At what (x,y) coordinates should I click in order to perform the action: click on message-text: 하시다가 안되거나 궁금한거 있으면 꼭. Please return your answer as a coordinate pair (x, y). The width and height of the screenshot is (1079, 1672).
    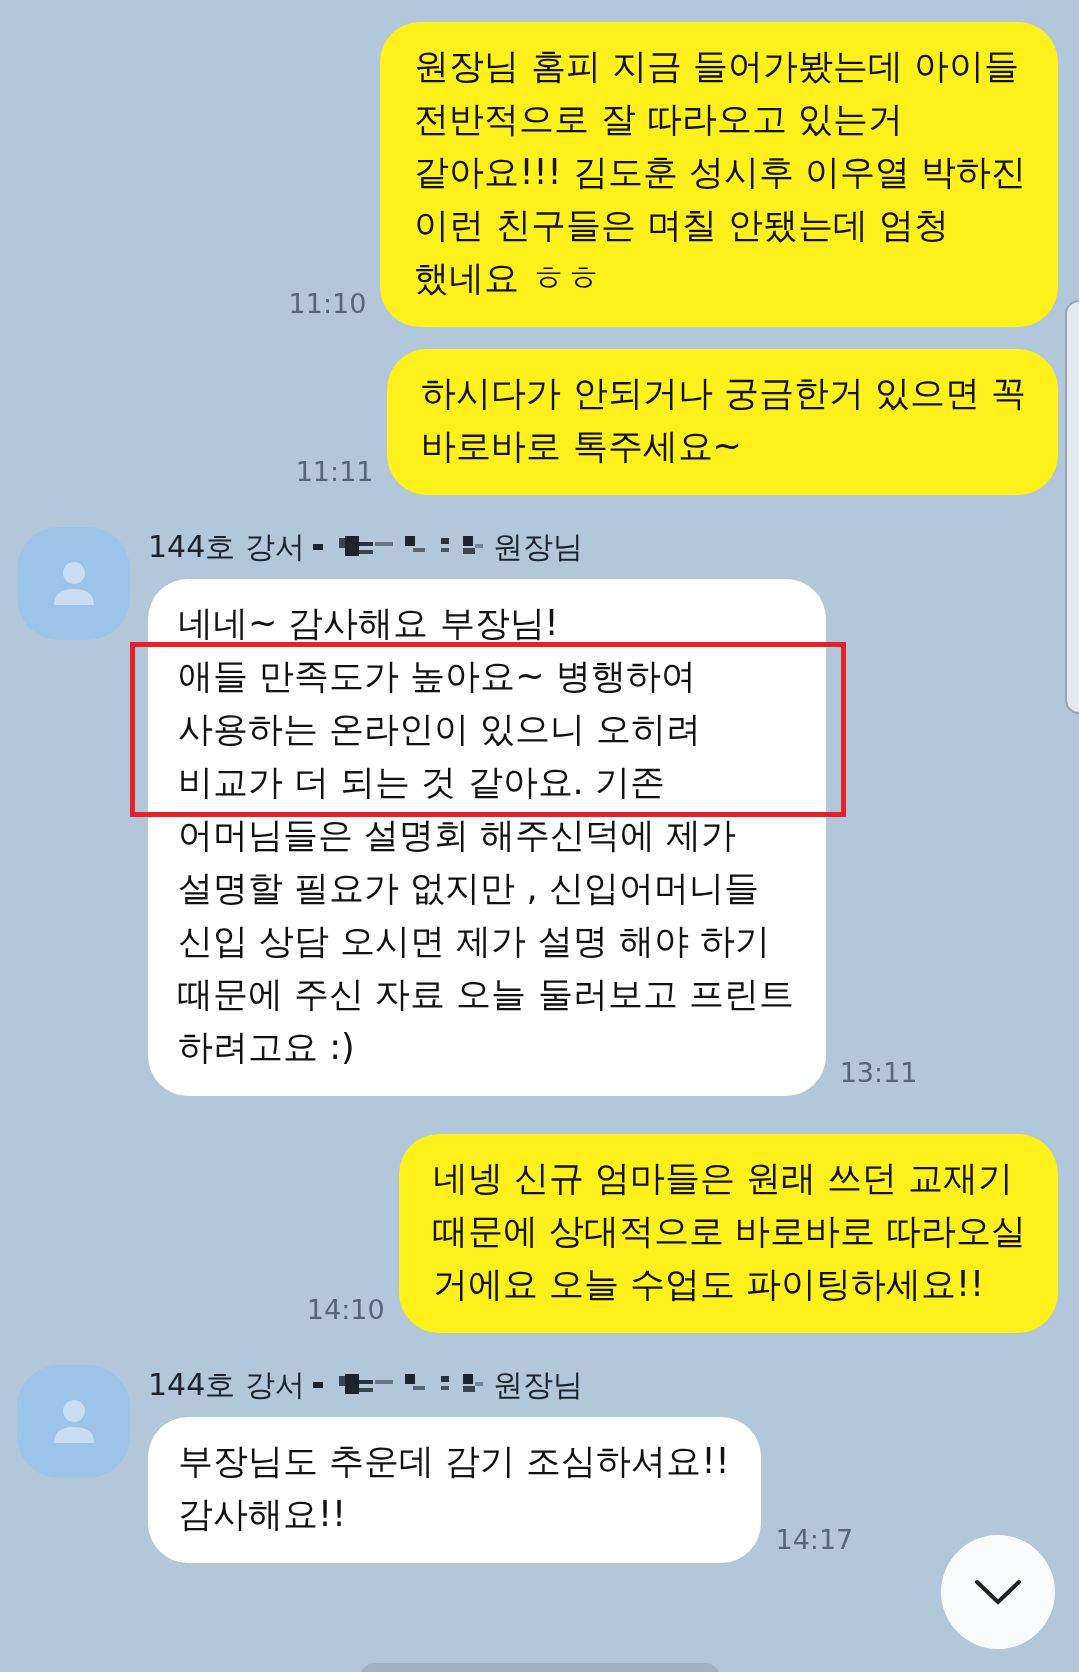
    Looking at the image, I should click on (723, 393).